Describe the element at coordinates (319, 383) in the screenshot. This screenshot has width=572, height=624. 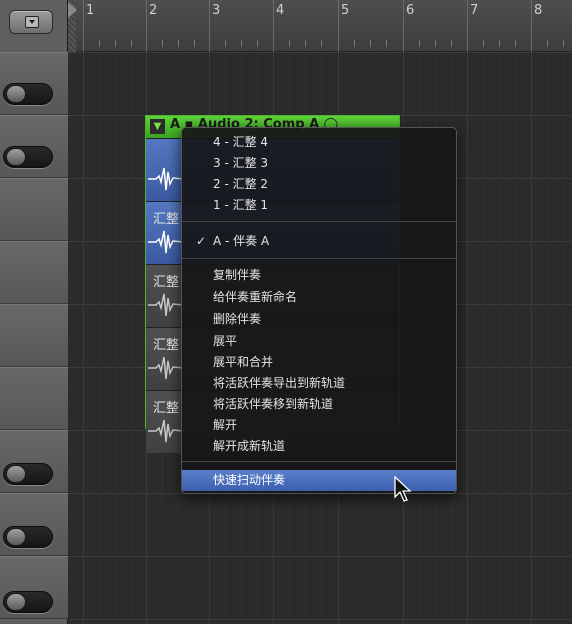
I see `menu-item-export-active-take: 将活跃伴奏导出到新轨道` at that location.